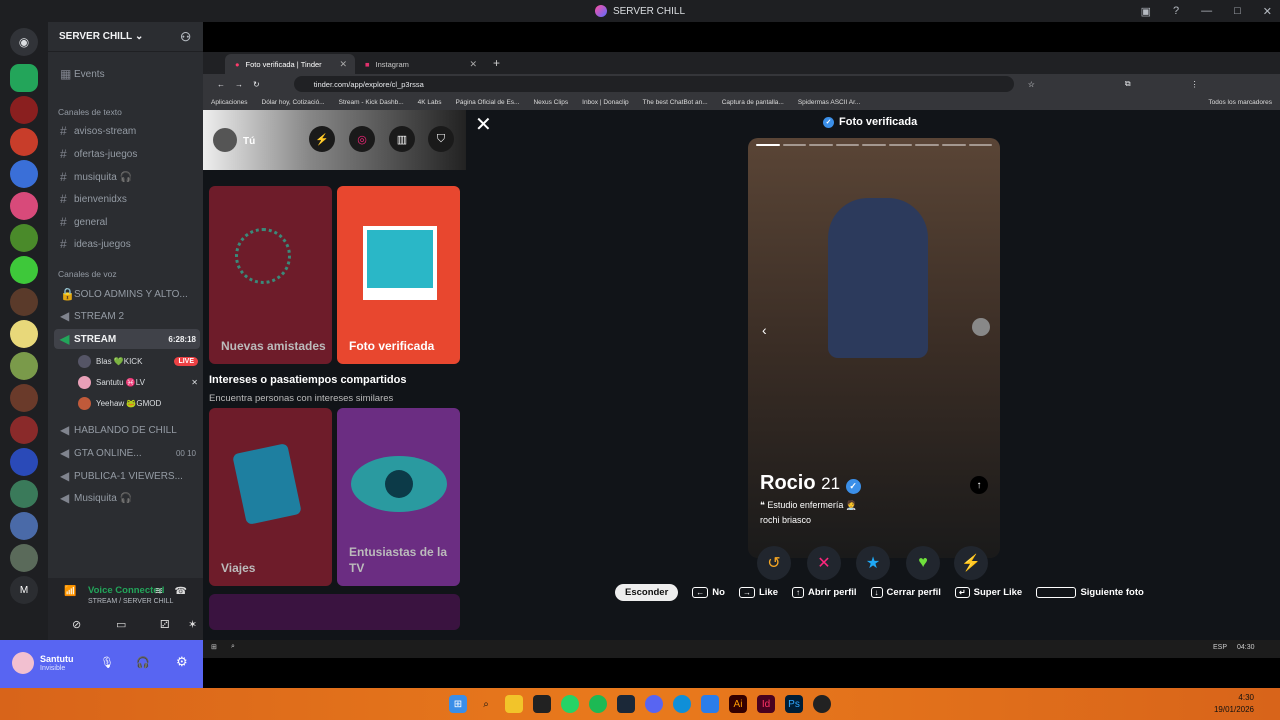 The width and height of the screenshot is (1280, 720). Describe the element at coordinates (764, 330) in the screenshot. I see `prev-photo-icon: ‹` at that location.